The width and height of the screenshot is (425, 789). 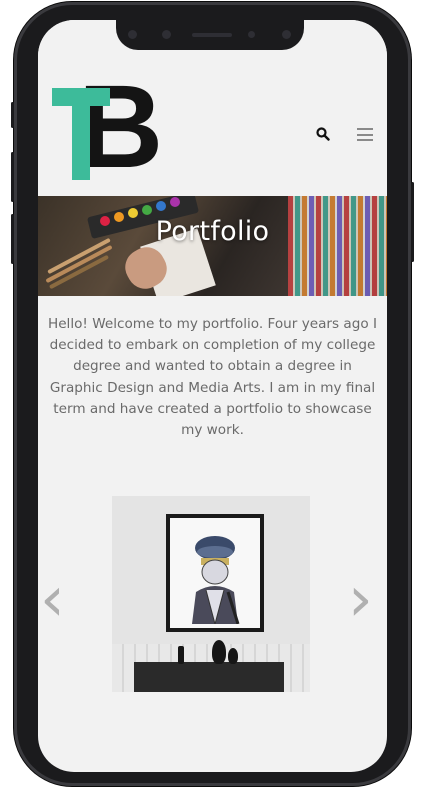 What do you see at coordinates (216, 580) in the screenshot?
I see `portrait-illustration` at bounding box center [216, 580].